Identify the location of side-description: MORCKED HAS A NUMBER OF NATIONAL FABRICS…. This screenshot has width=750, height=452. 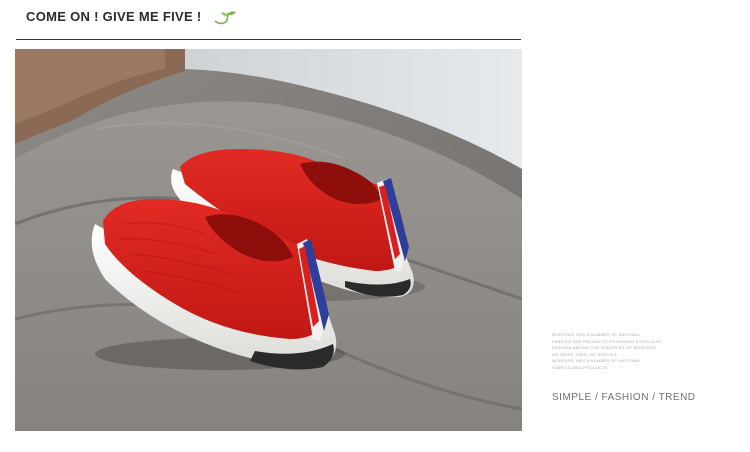
(632, 351).